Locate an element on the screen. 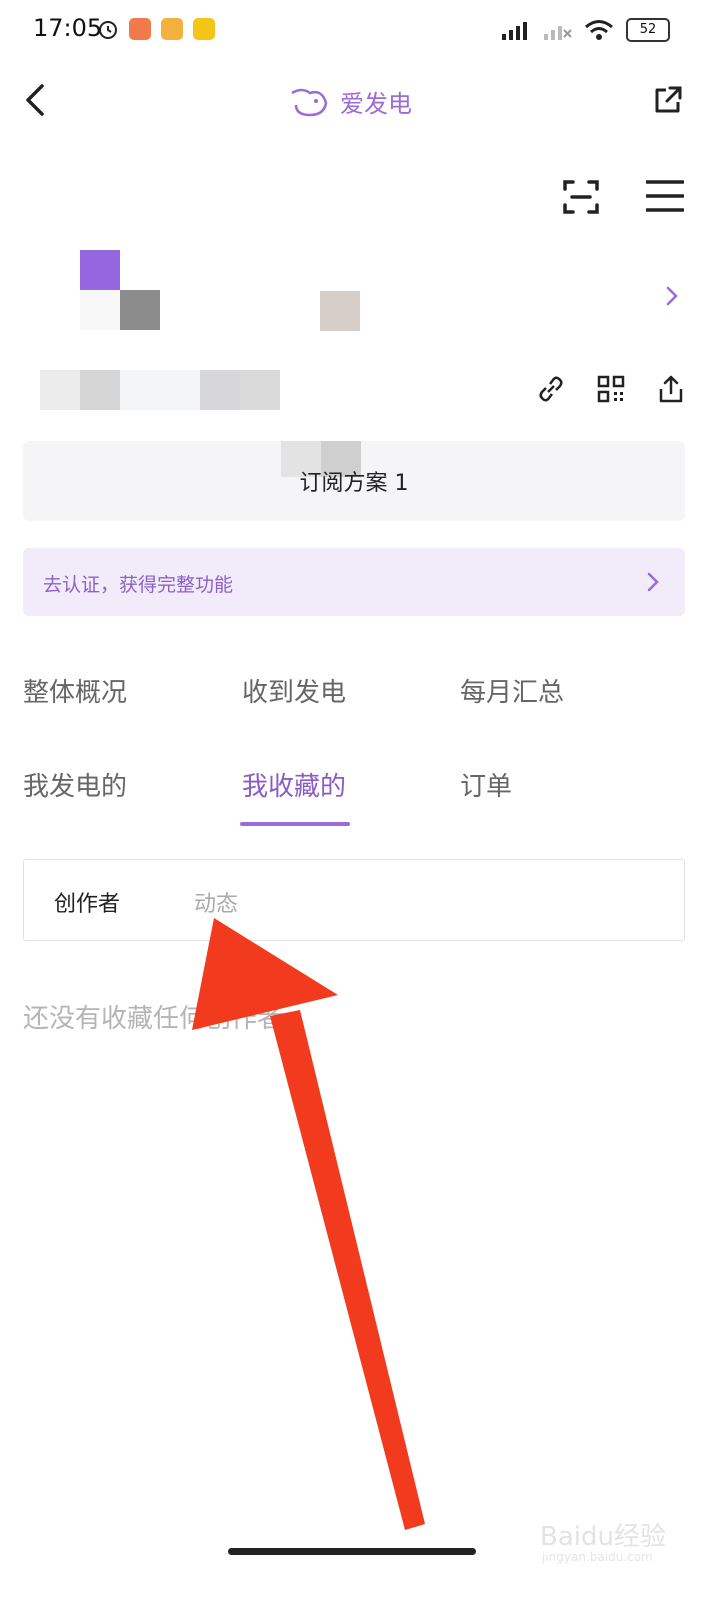  status-right-icons: 52 is located at coordinates (585, 30).